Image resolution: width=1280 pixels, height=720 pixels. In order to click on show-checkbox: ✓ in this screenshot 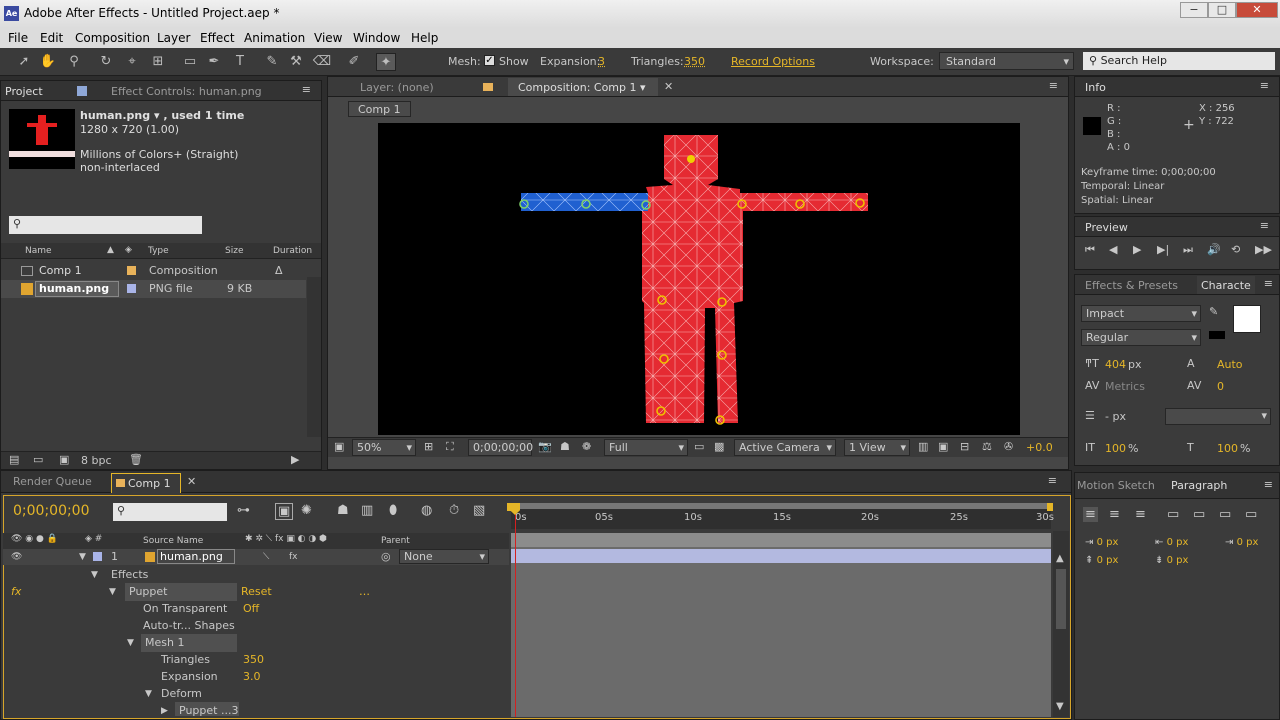, I will do `click(489, 60)`.